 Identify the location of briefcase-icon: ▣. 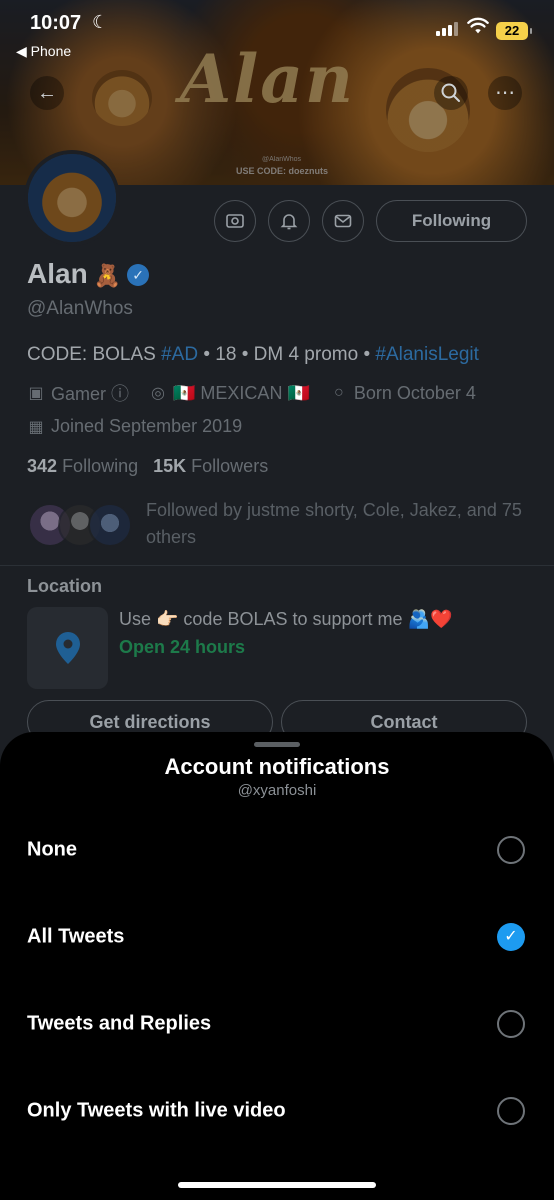
(36, 393).